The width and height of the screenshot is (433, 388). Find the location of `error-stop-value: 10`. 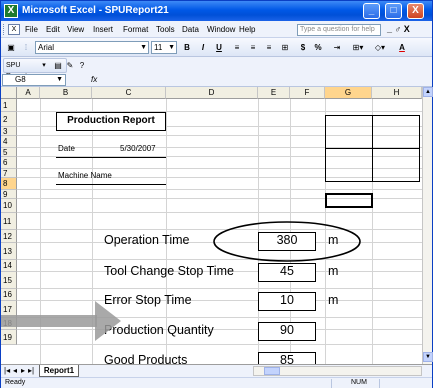

error-stop-value: 10 is located at coordinates (287, 301).